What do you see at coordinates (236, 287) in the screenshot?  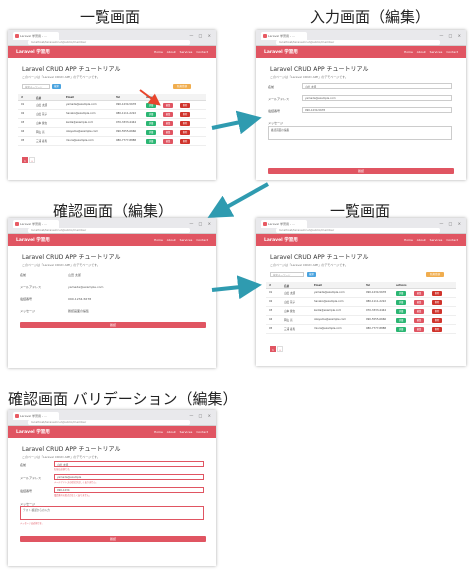 I see `arrow-confirm-to-list` at bounding box center [236, 287].